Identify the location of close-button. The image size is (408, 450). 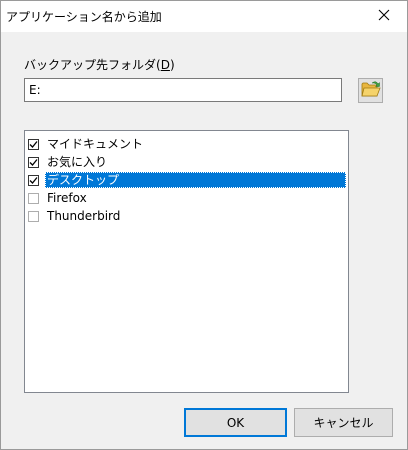
(384, 16).